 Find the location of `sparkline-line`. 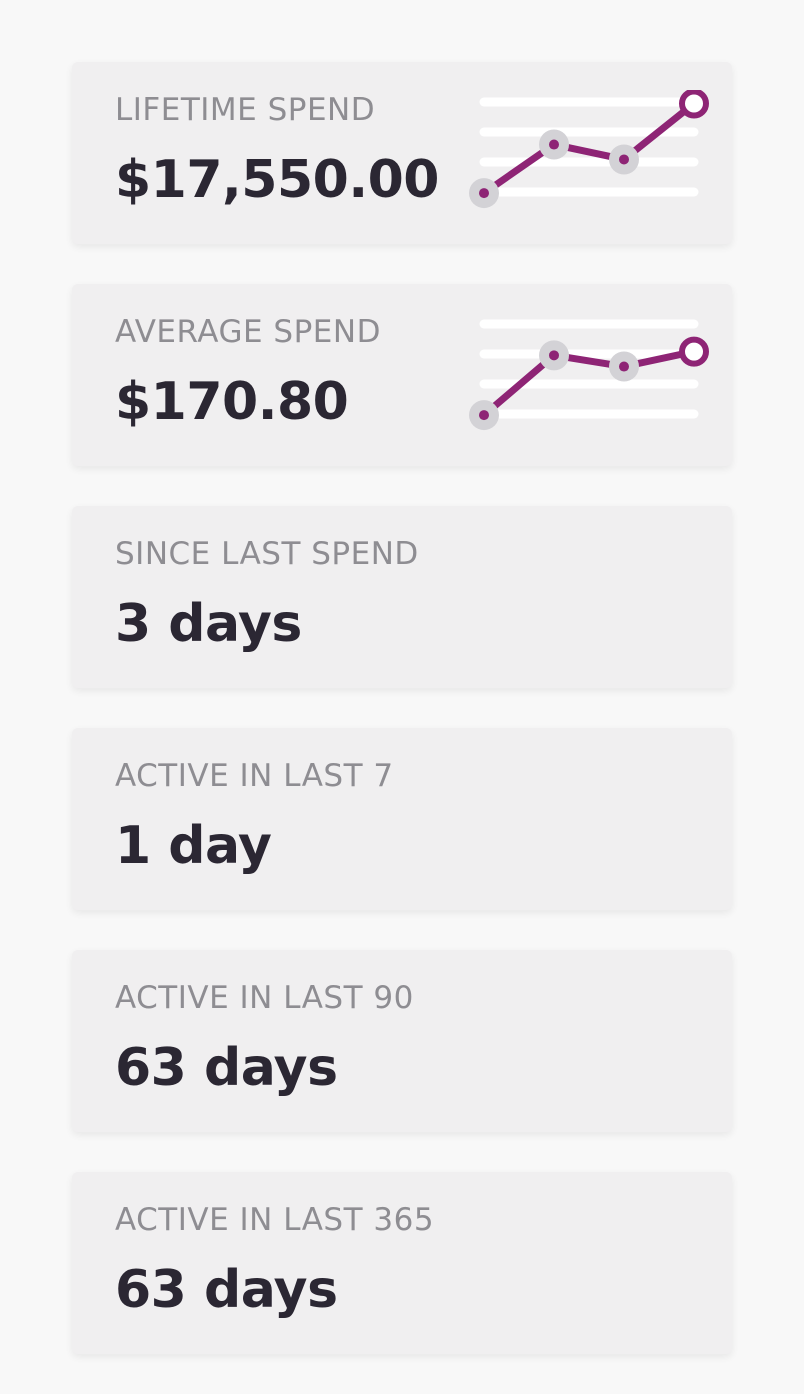

sparkline-line is located at coordinates (589, 148).